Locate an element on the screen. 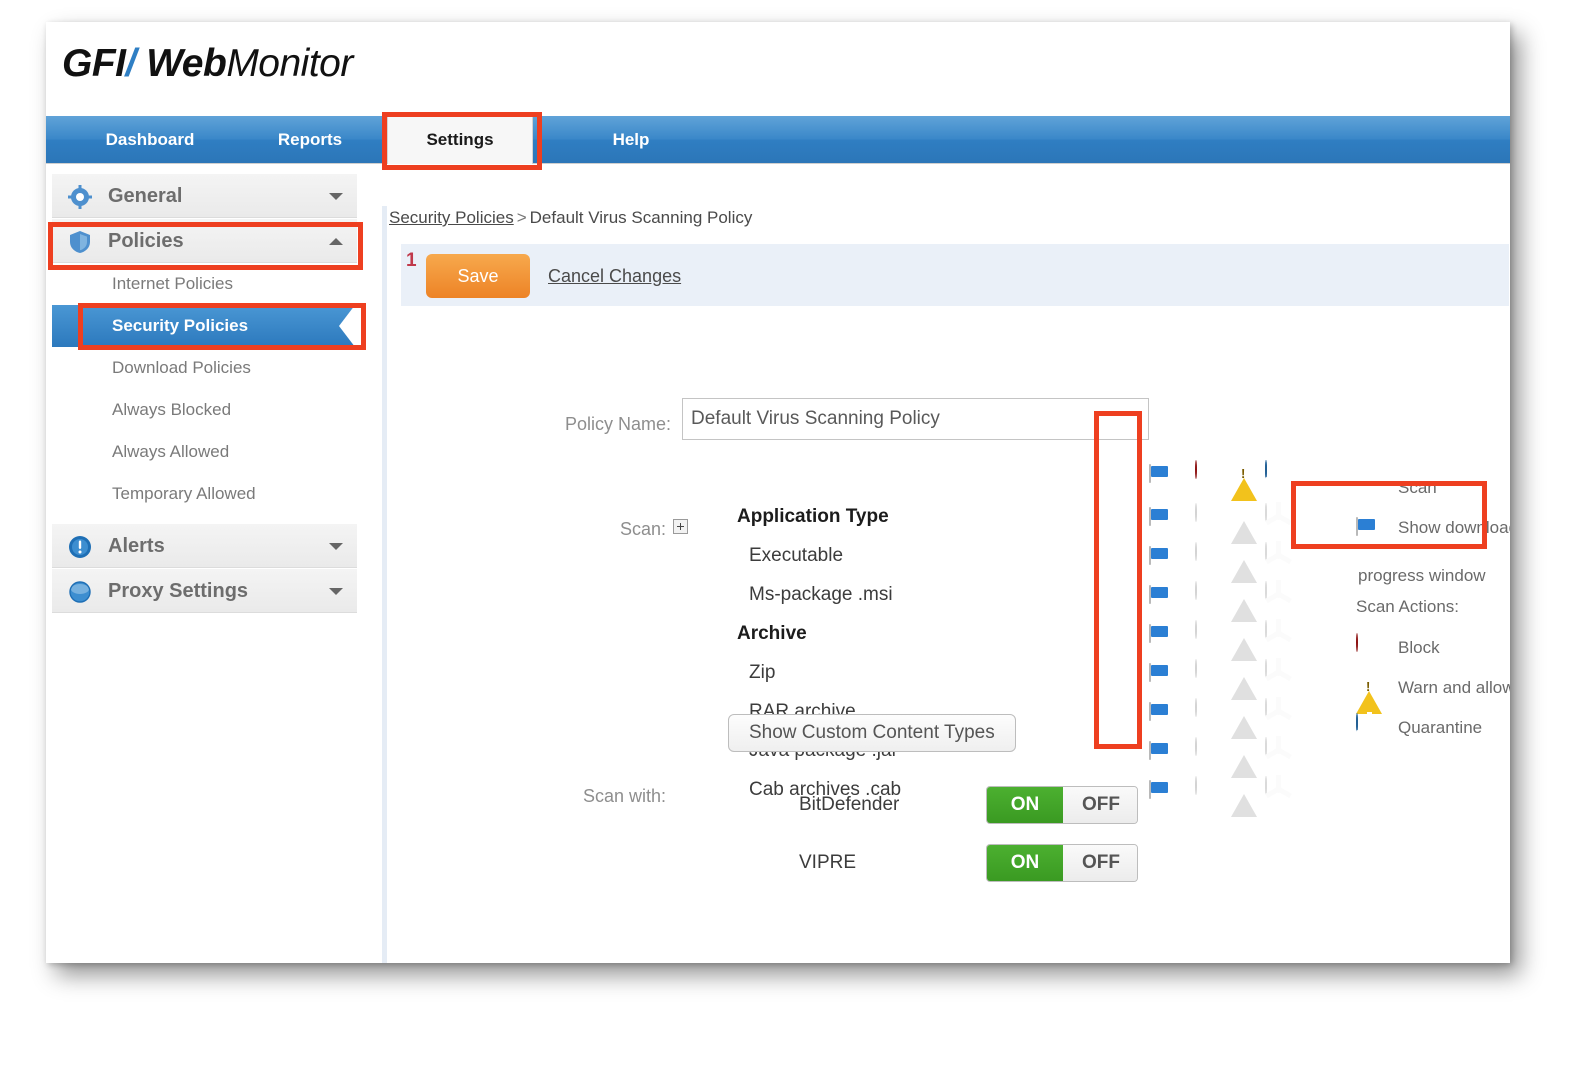  breadcrumb-root-link: Security Policies is located at coordinates (451, 217).